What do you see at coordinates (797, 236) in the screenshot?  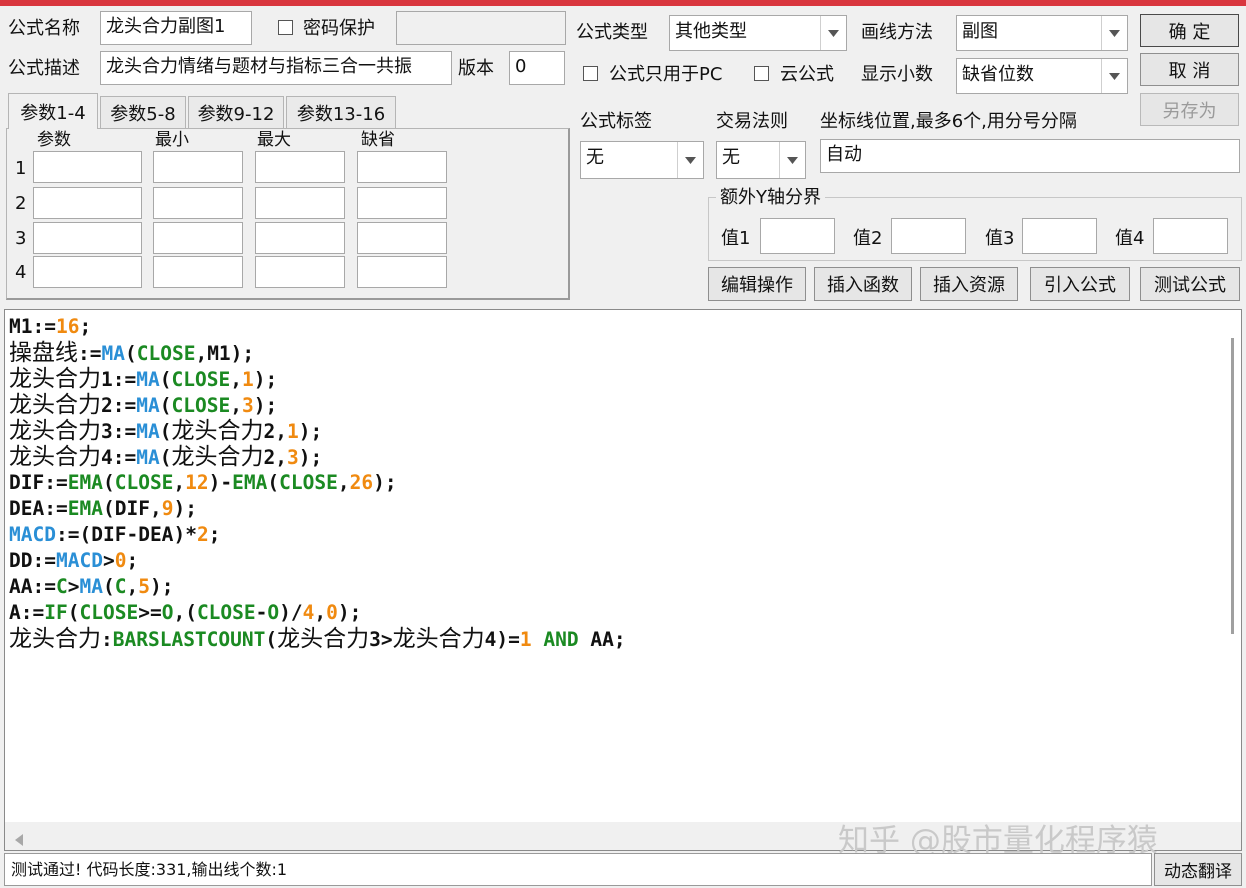 I see `y-value-1-input` at bounding box center [797, 236].